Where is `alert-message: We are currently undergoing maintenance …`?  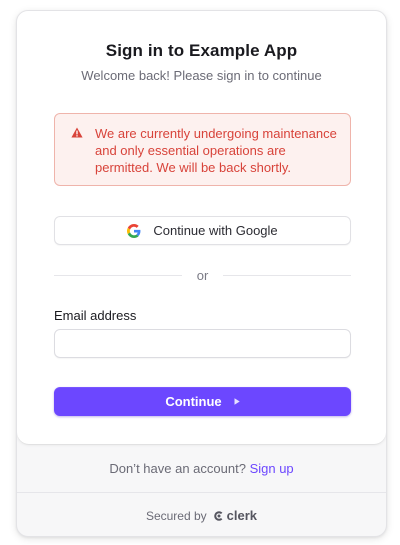 alert-message: We are currently undergoing maintenance … is located at coordinates (216, 150).